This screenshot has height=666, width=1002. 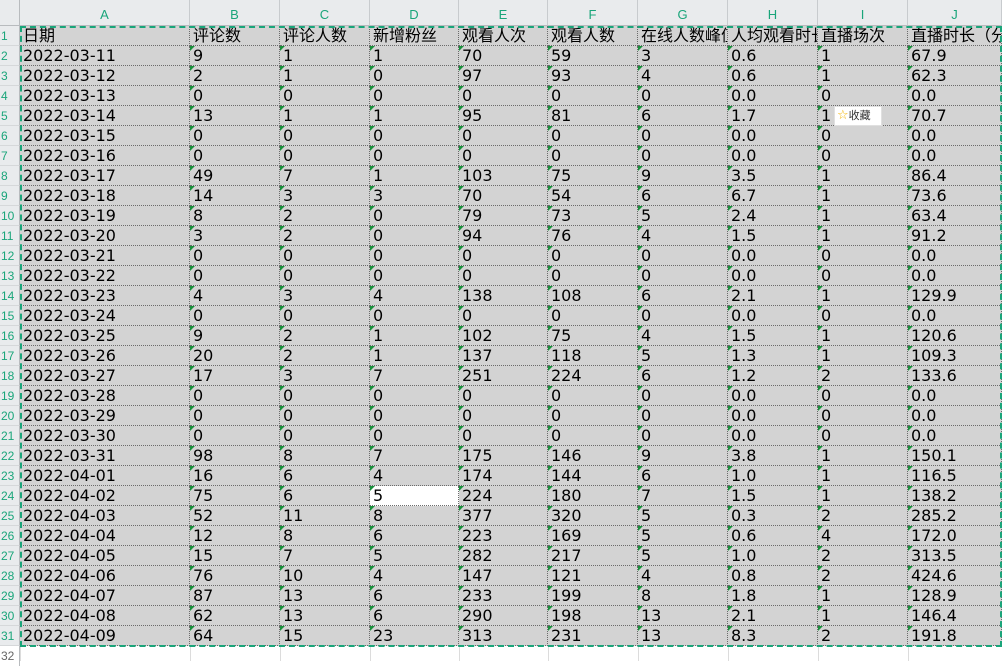 What do you see at coordinates (10, 316) in the screenshot?
I see `row-header: 15` at bounding box center [10, 316].